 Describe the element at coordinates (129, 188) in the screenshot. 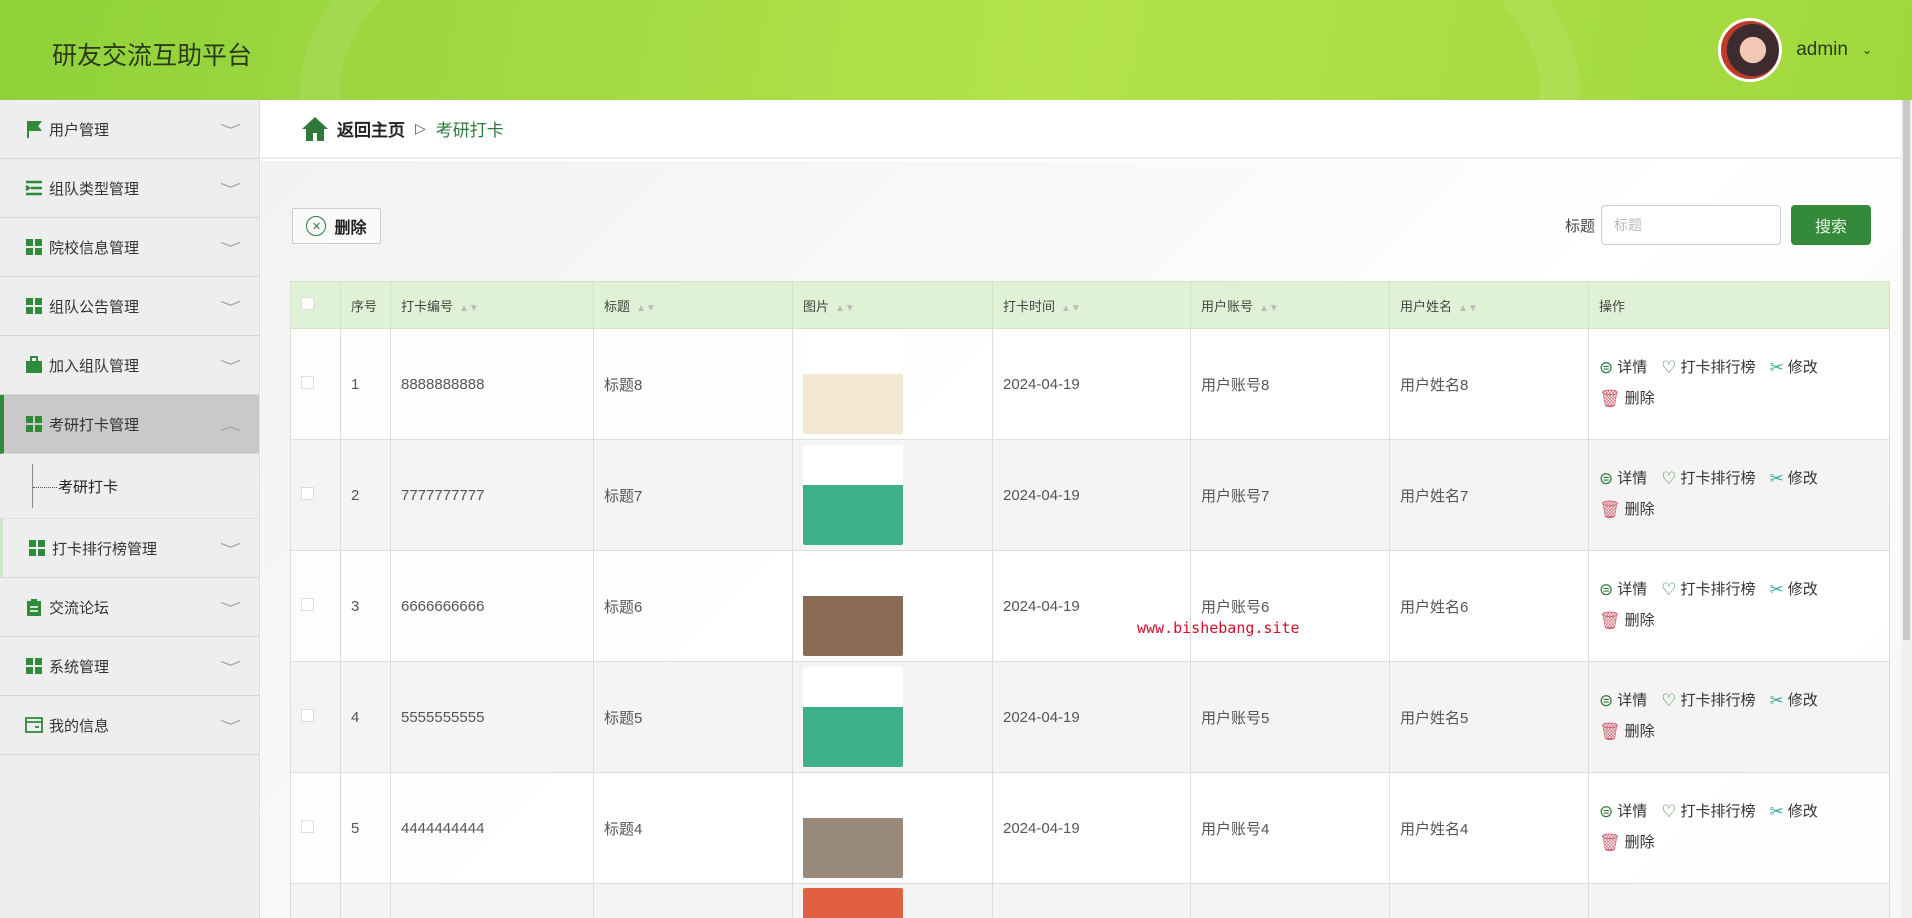

I see `sidebar-item-1: 组队类型管理 ﹀` at that location.